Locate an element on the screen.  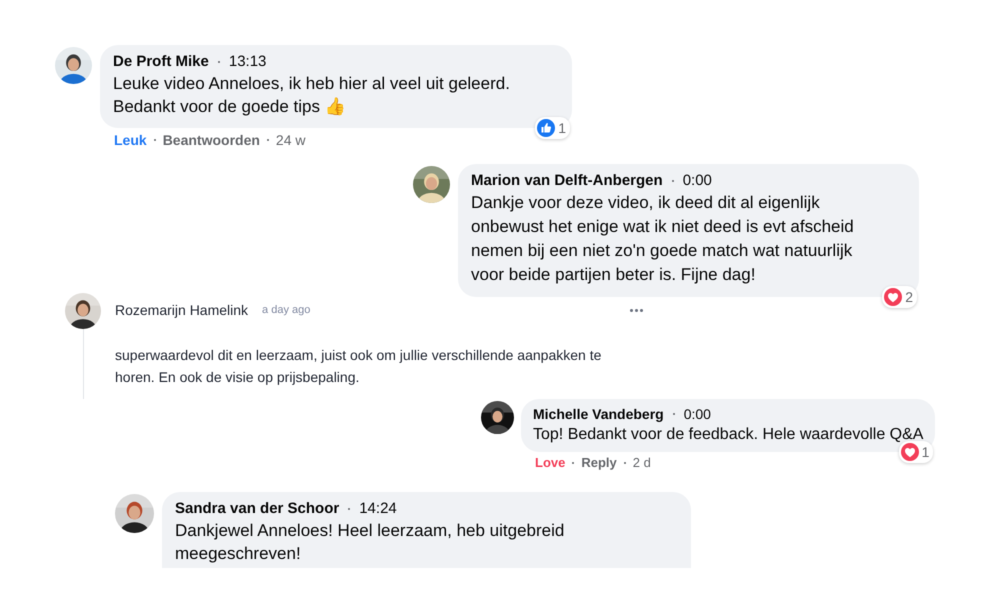
comment-text: Dankjewel Anneloes! Heel leerzaam, heb uitgebreid meegeschreven! is located at coordinates (370, 542).